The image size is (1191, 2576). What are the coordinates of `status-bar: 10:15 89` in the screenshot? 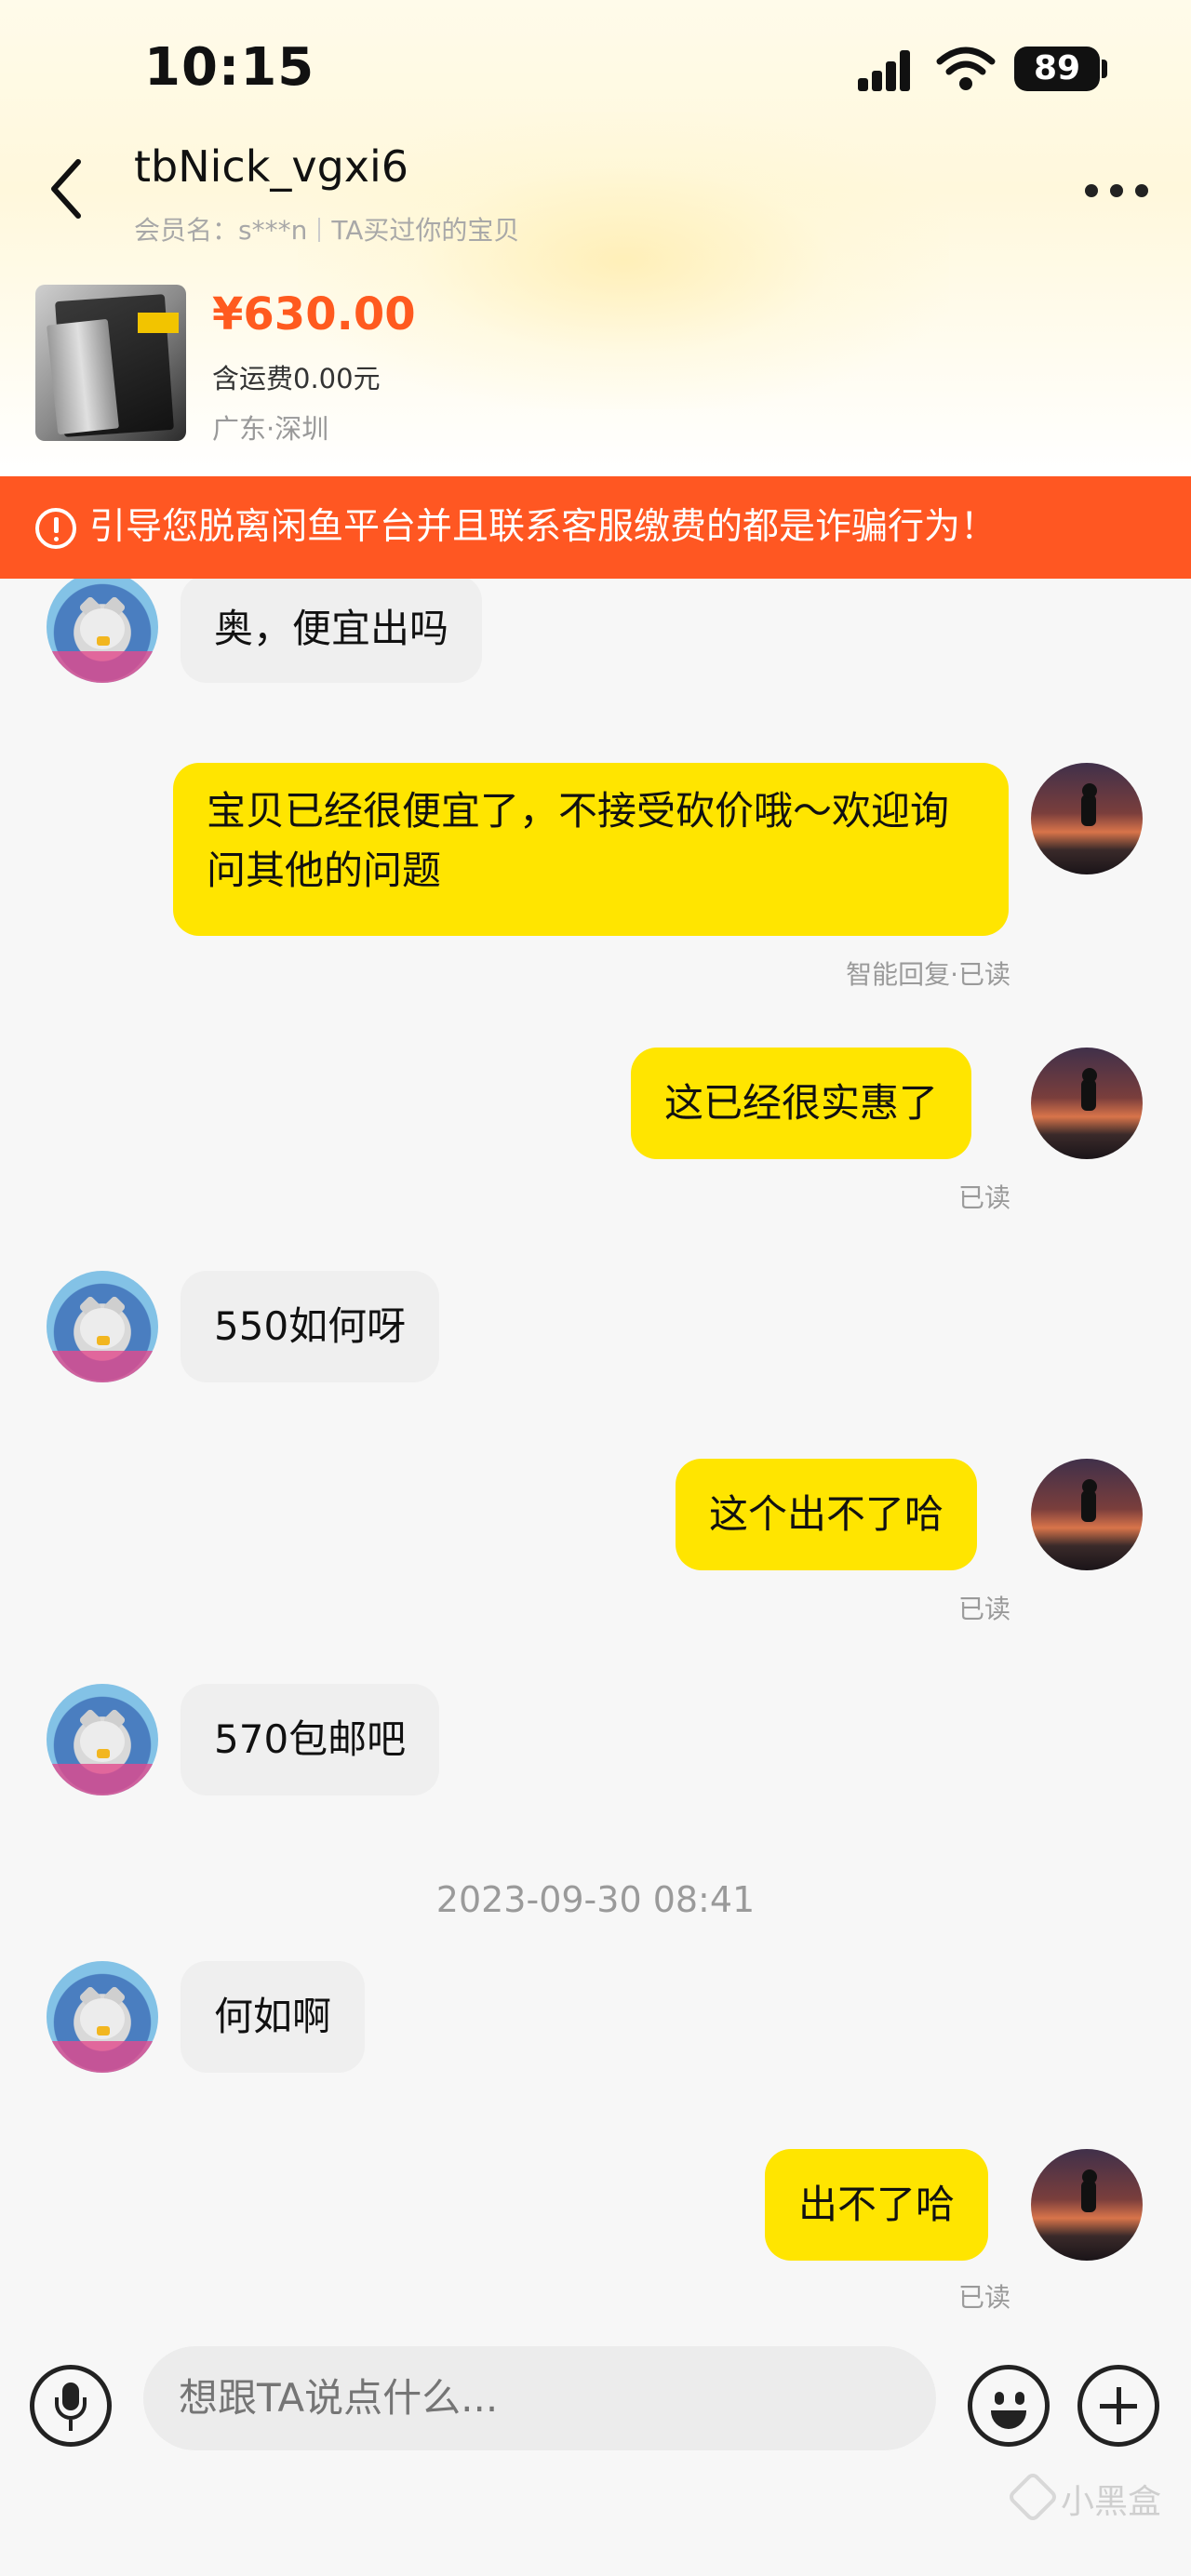 It's located at (595, 70).